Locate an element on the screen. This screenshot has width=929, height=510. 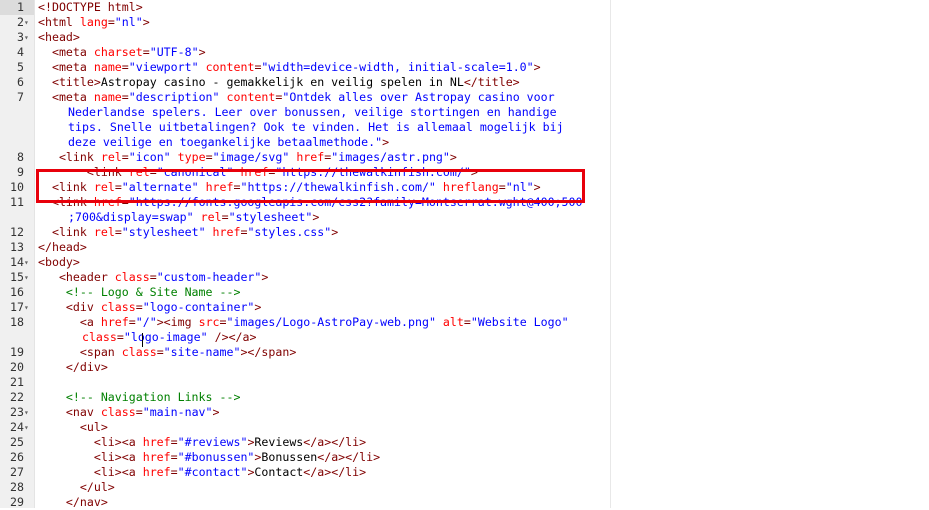
line-number-cell: 20 is located at coordinates (17, 367).